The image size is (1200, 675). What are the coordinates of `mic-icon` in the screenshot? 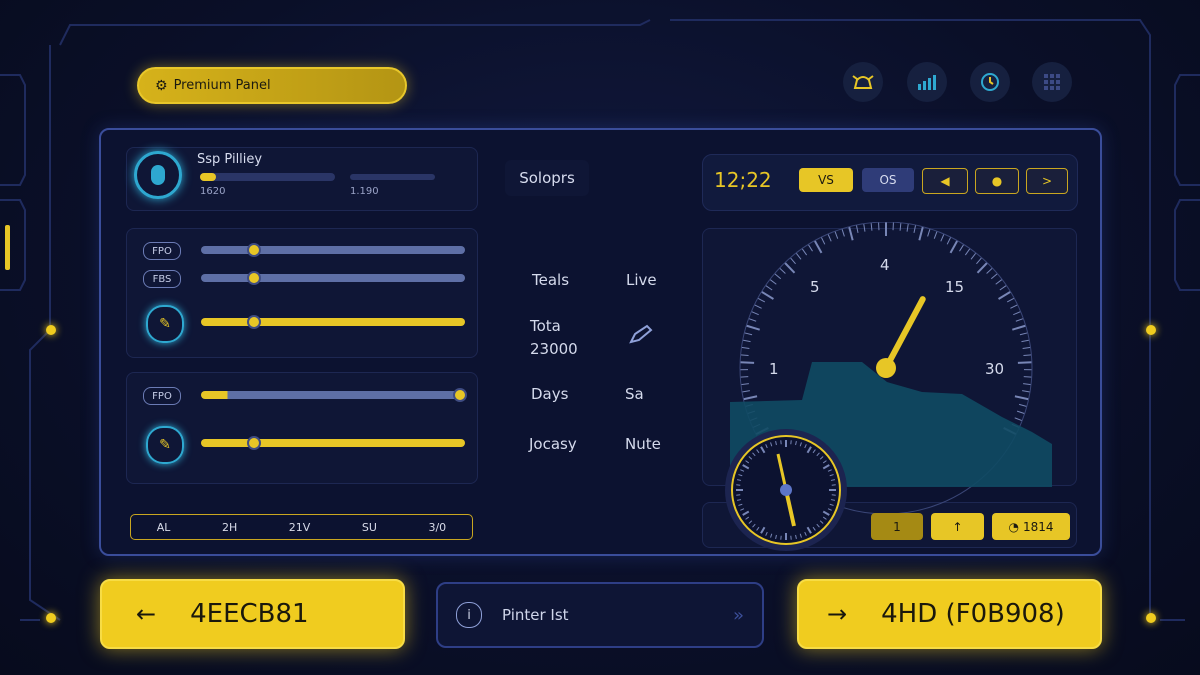 It's located at (158, 175).